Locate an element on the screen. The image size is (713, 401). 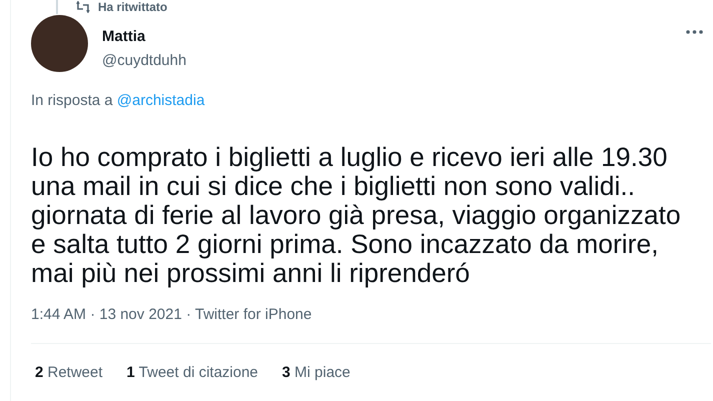
stat-link: 1 Tweet di citazione is located at coordinates (192, 372).